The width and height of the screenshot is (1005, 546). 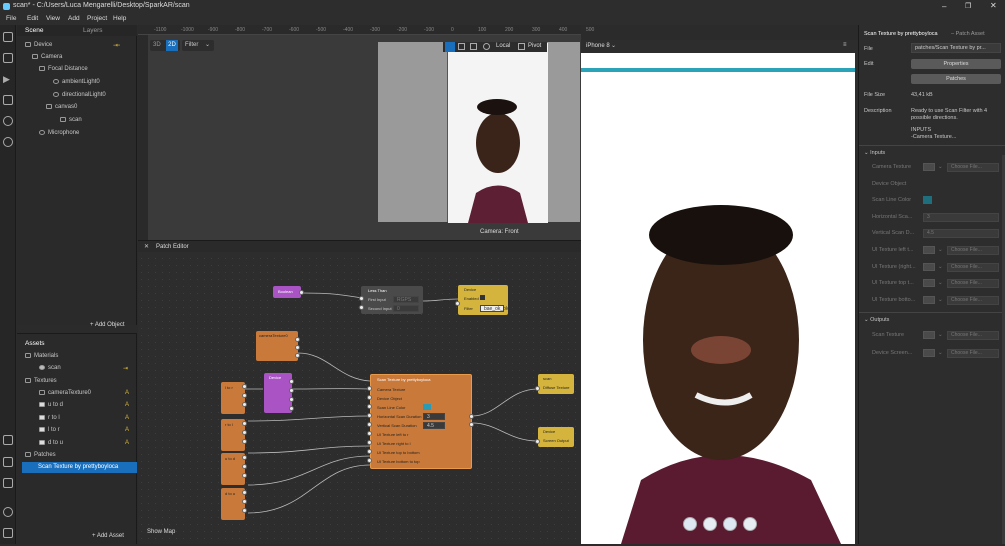 I want to click on pivot-button: Pivot, so click(x=534, y=46).